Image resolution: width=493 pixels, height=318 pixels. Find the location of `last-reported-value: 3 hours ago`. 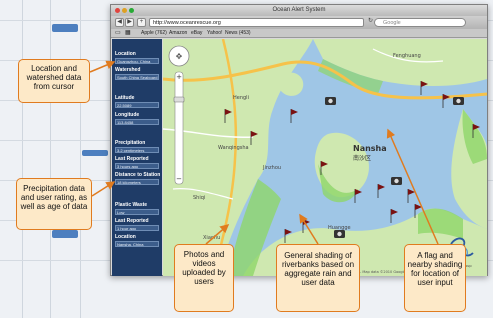

last-reported-value: 3 hours ago is located at coordinates (137, 166).